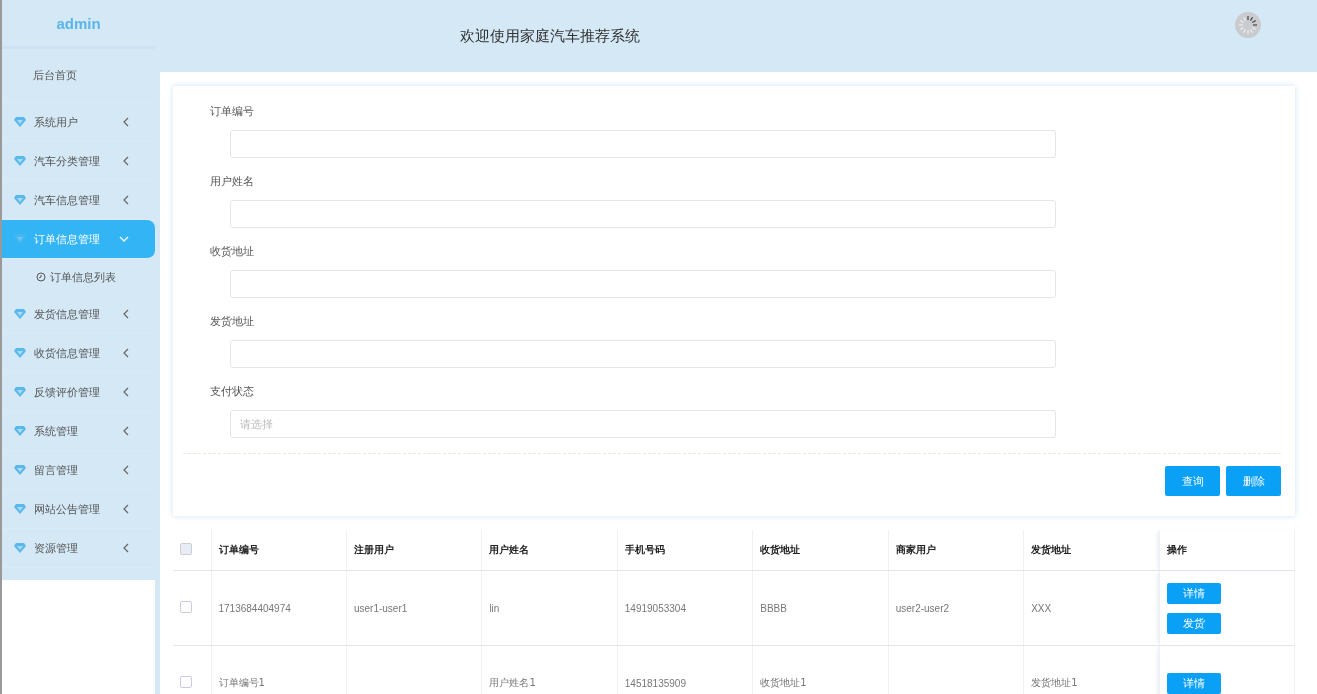 Image resolution: width=1317 pixels, height=694 pixels. I want to click on submenu-item: 订单信息列表, so click(78, 277).